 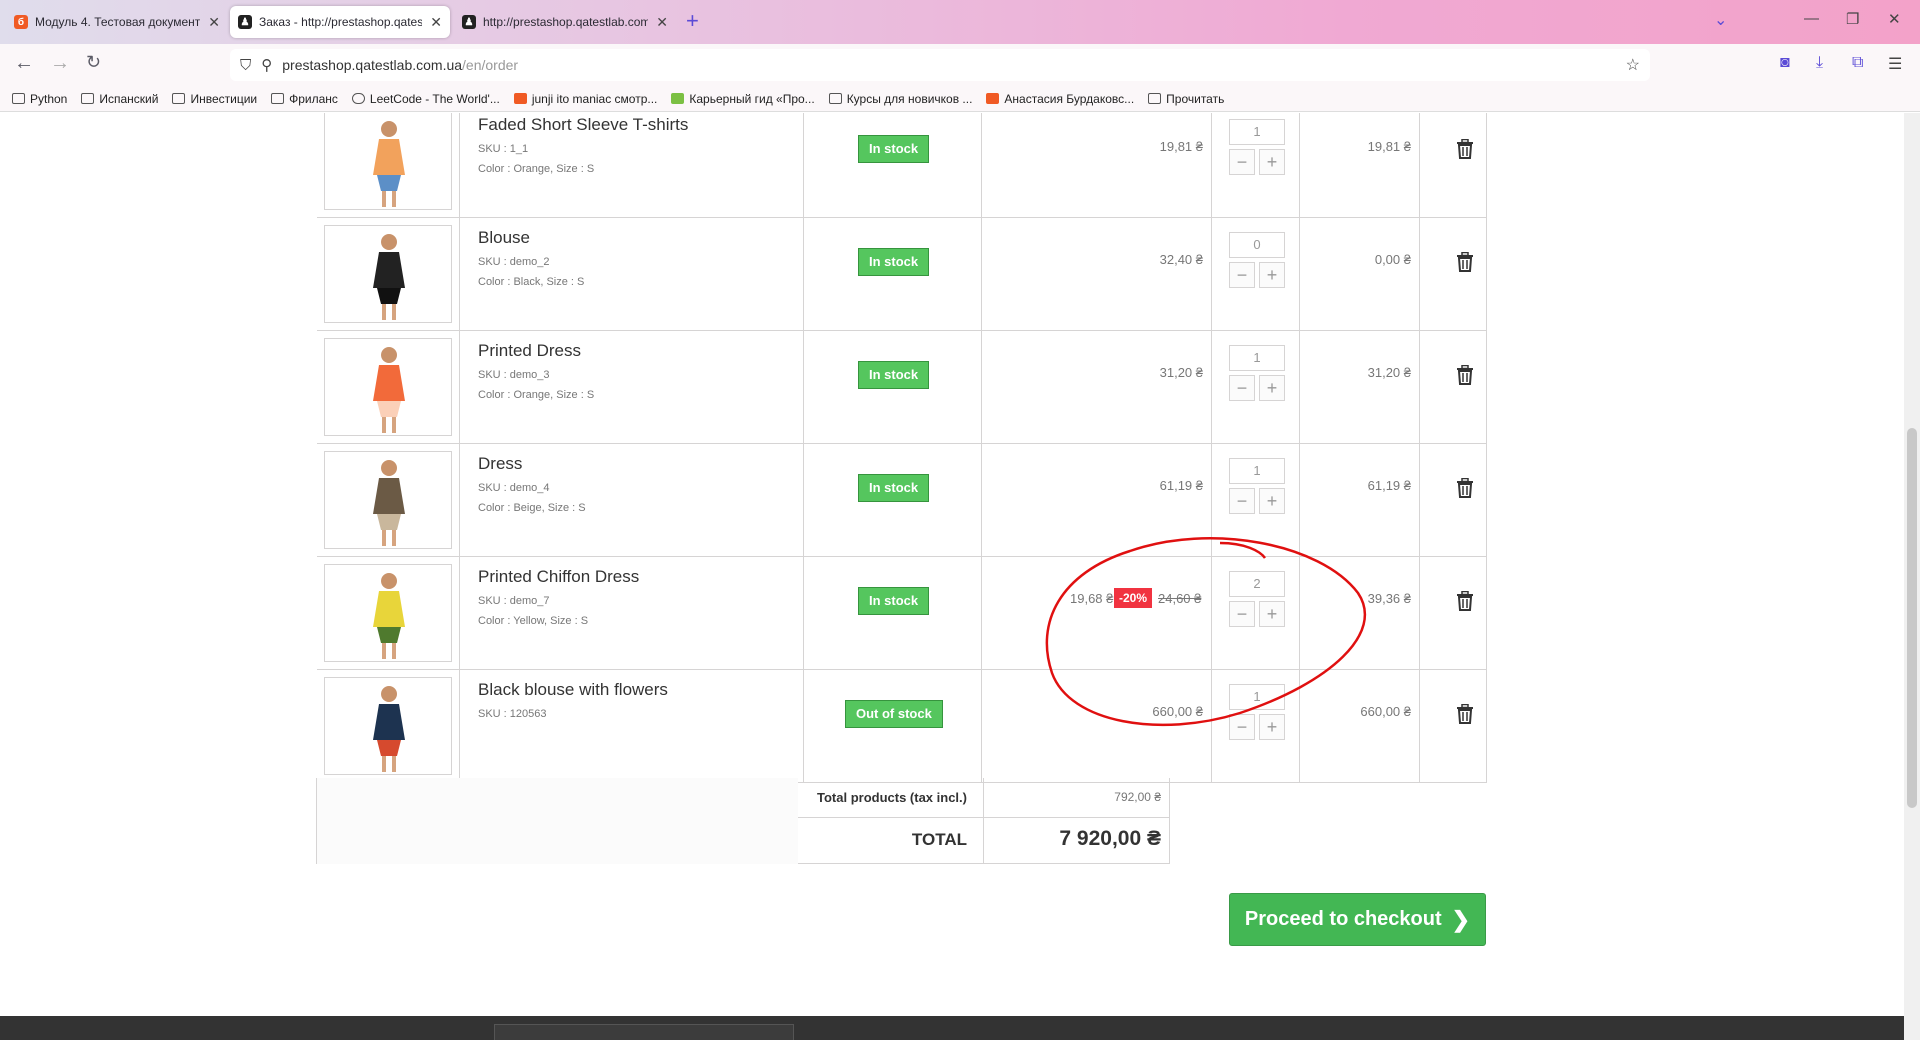 What do you see at coordinates (514, 488) in the screenshot?
I see `product-sku: SKU : demo_4` at bounding box center [514, 488].